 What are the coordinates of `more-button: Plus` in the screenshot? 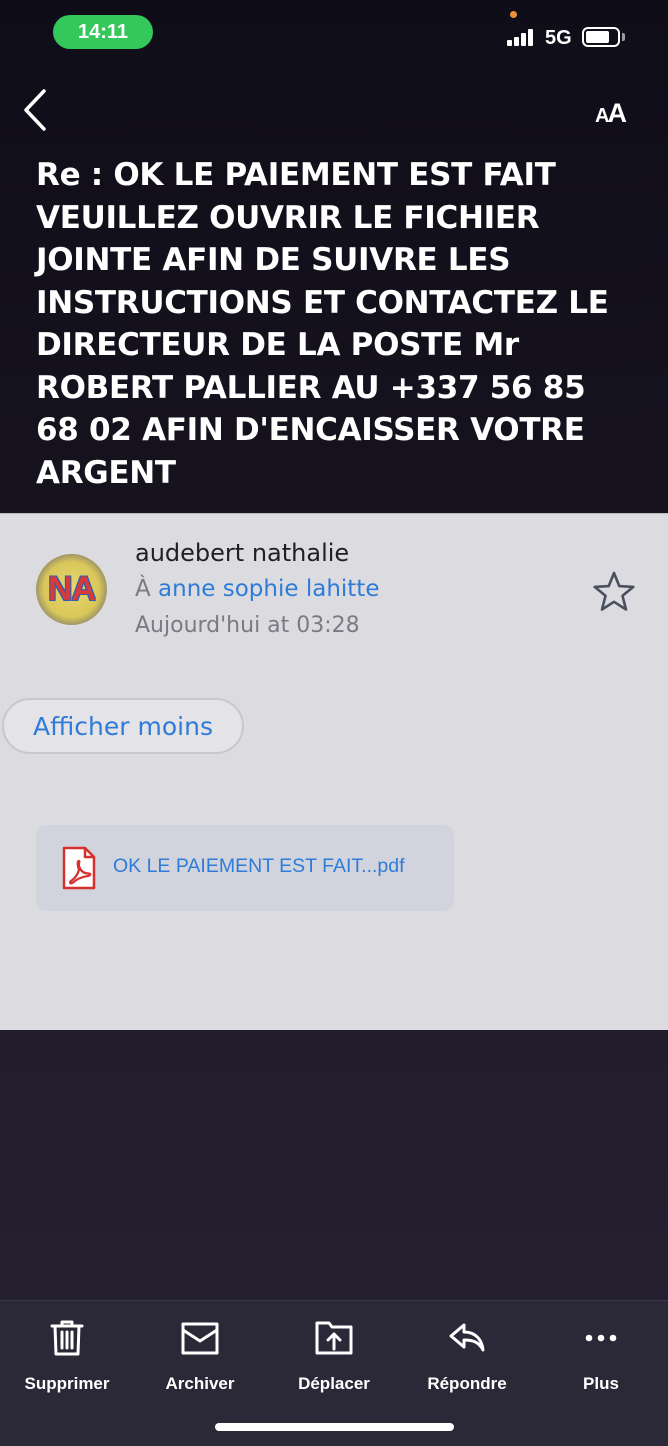 It's located at (601, 1359).